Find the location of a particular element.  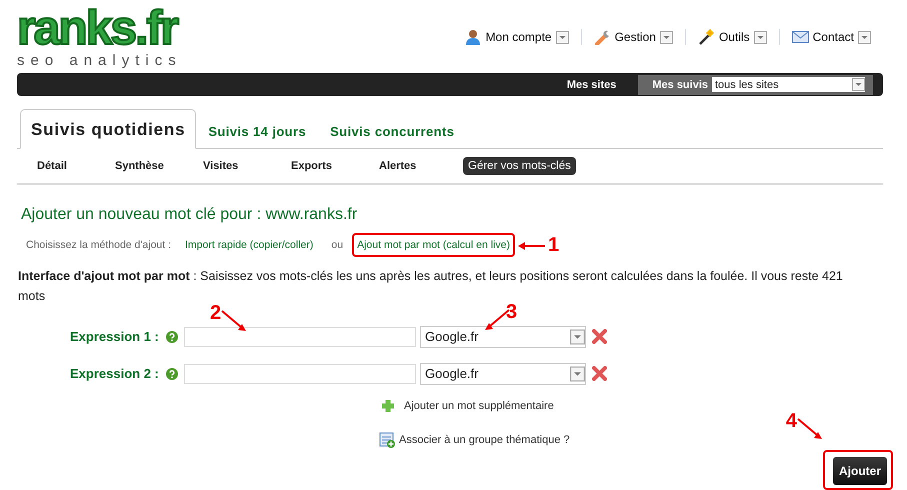

subnav-link: Synthèse is located at coordinates (159, 166).